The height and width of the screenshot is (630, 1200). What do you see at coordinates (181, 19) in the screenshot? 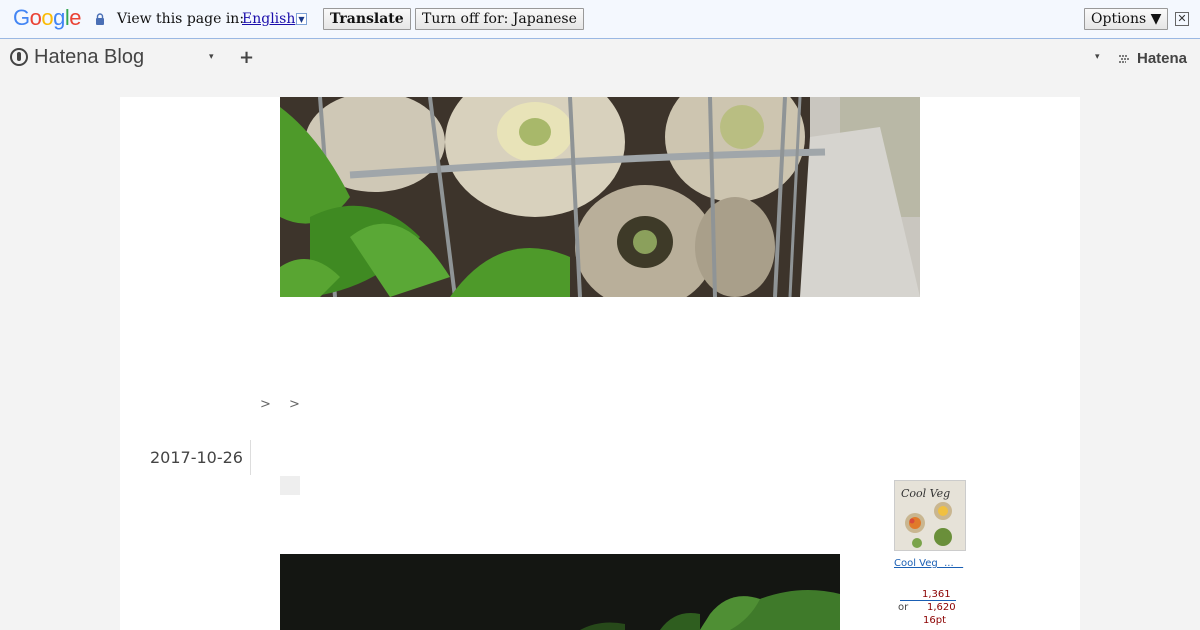
I see `translate-prompt: View this page in:` at bounding box center [181, 19].